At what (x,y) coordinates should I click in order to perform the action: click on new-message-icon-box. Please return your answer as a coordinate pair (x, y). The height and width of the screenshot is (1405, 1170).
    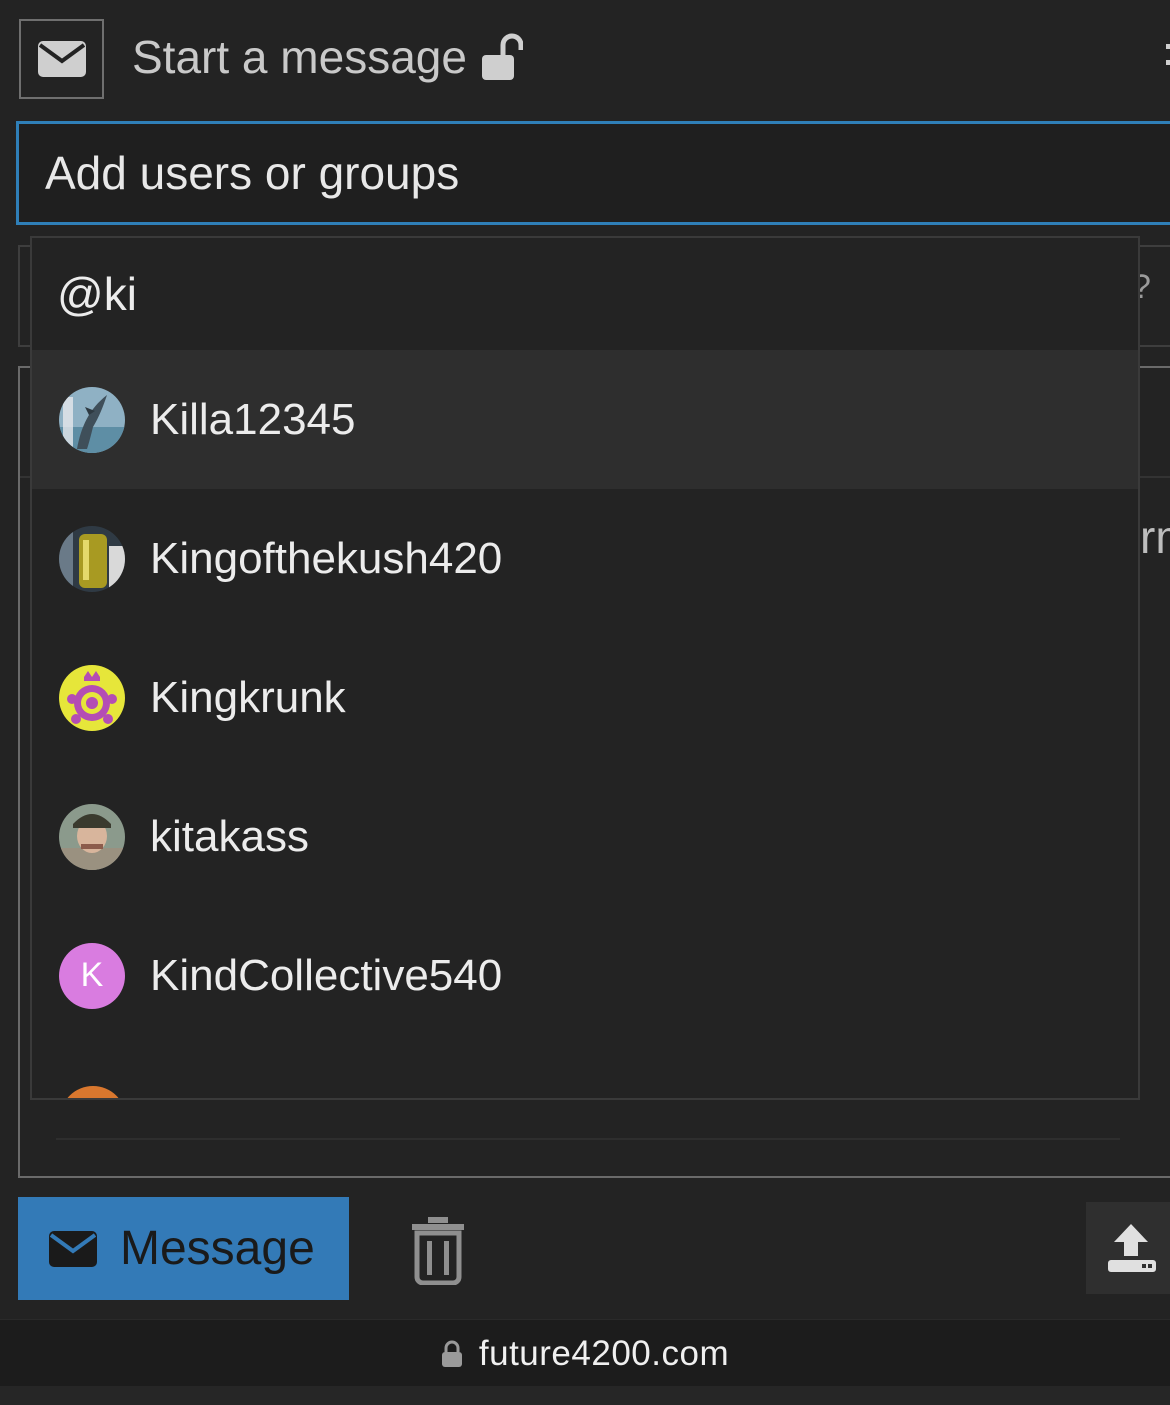
    Looking at the image, I should click on (61, 59).